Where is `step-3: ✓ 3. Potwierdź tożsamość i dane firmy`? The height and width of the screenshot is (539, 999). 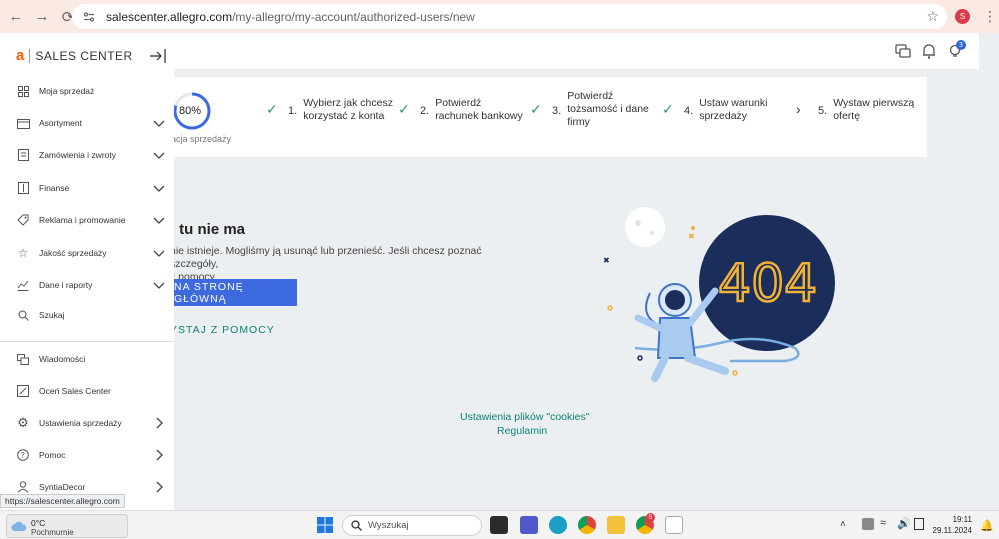 step-3: ✓ 3. Potwierdź tożsamość i dane firmy is located at coordinates (589, 109).